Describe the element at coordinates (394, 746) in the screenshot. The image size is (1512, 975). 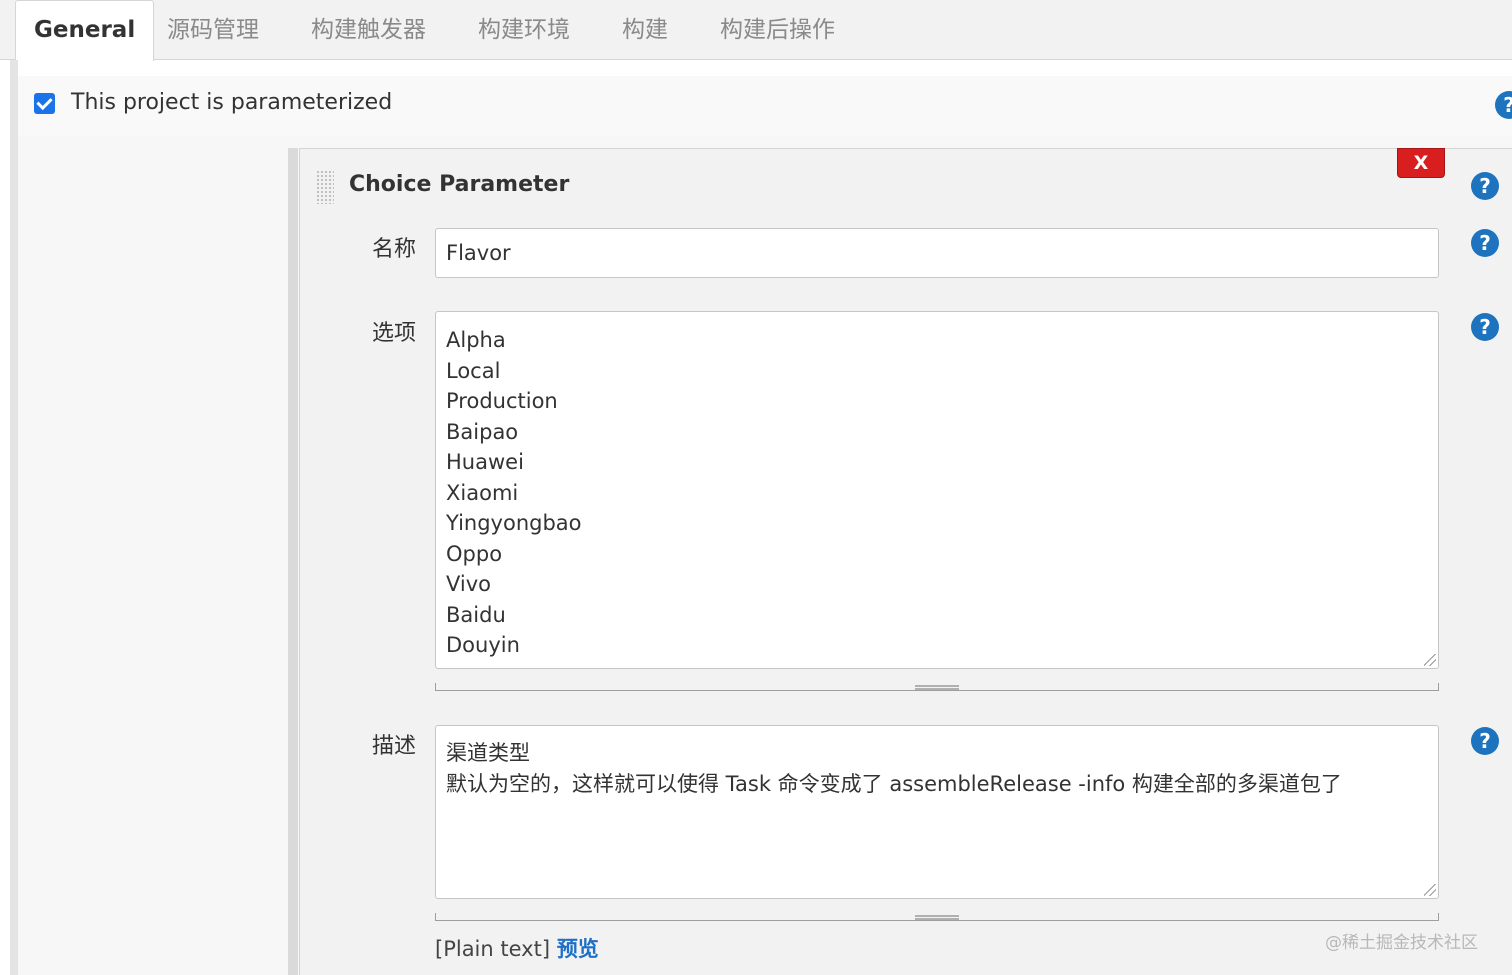
I see `description-label: 描述` at that location.